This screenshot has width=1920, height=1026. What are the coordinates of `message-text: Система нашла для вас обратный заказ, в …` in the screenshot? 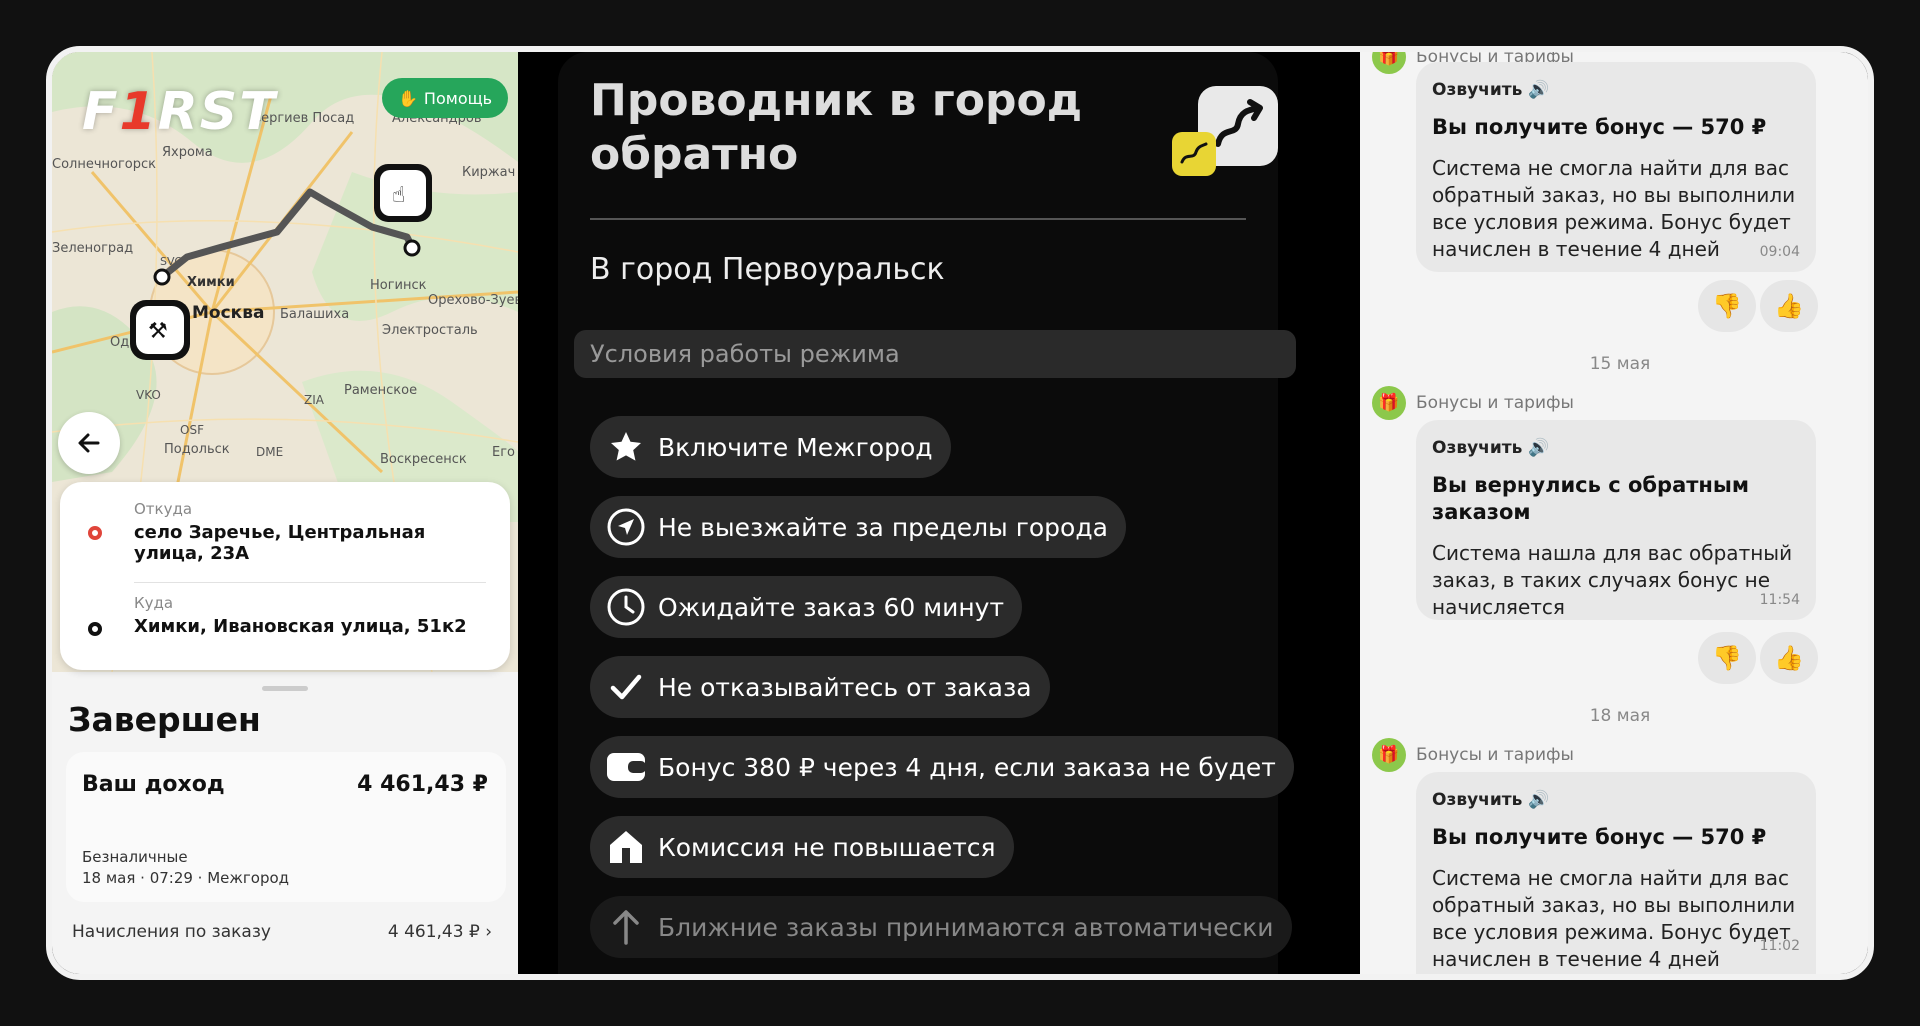 It's located at (1612, 580).